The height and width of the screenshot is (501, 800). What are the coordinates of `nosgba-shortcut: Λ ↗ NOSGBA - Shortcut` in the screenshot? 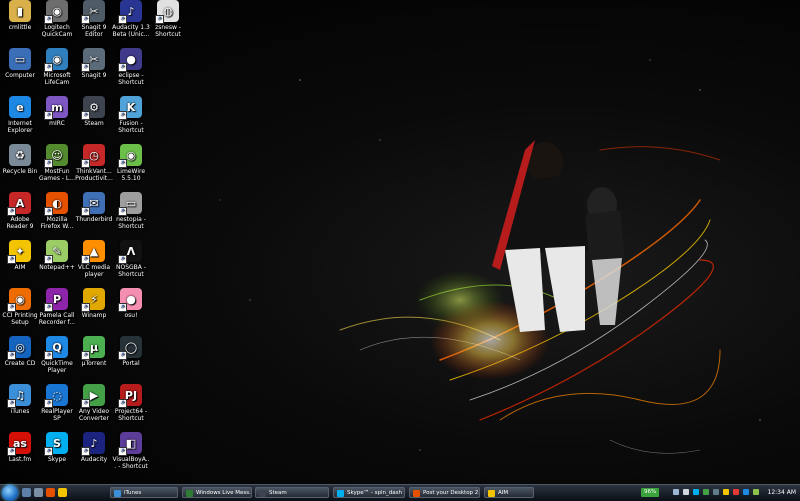 It's located at (131, 259).